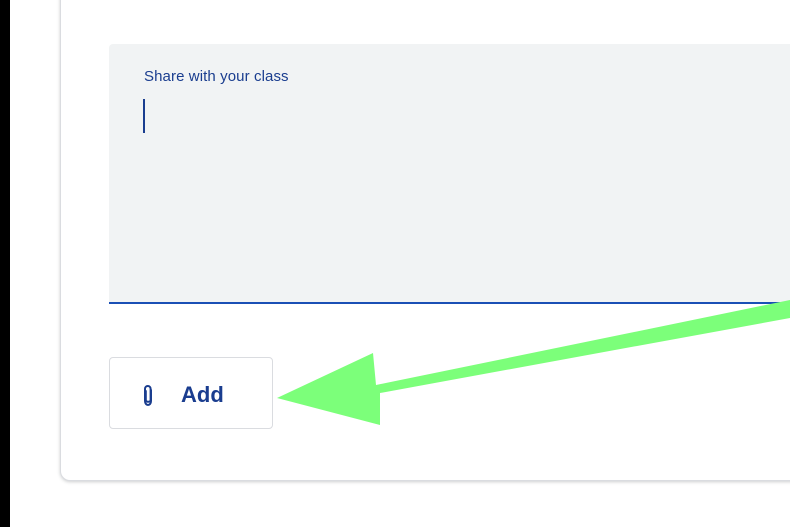  What do you see at coordinates (148, 396) in the screenshot?
I see `paperclip-icon` at bounding box center [148, 396].